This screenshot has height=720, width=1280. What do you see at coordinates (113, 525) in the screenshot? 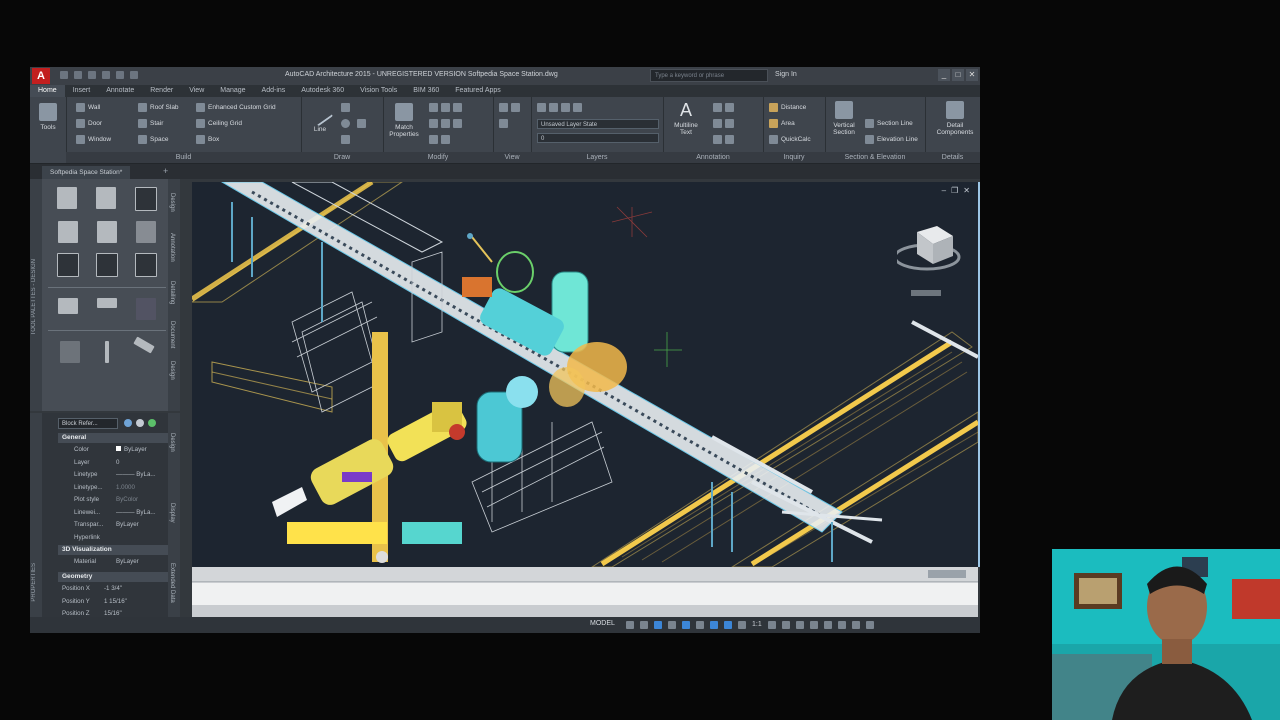
I see `property-row-transparency: Transpar... ByLayer` at bounding box center [113, 525].